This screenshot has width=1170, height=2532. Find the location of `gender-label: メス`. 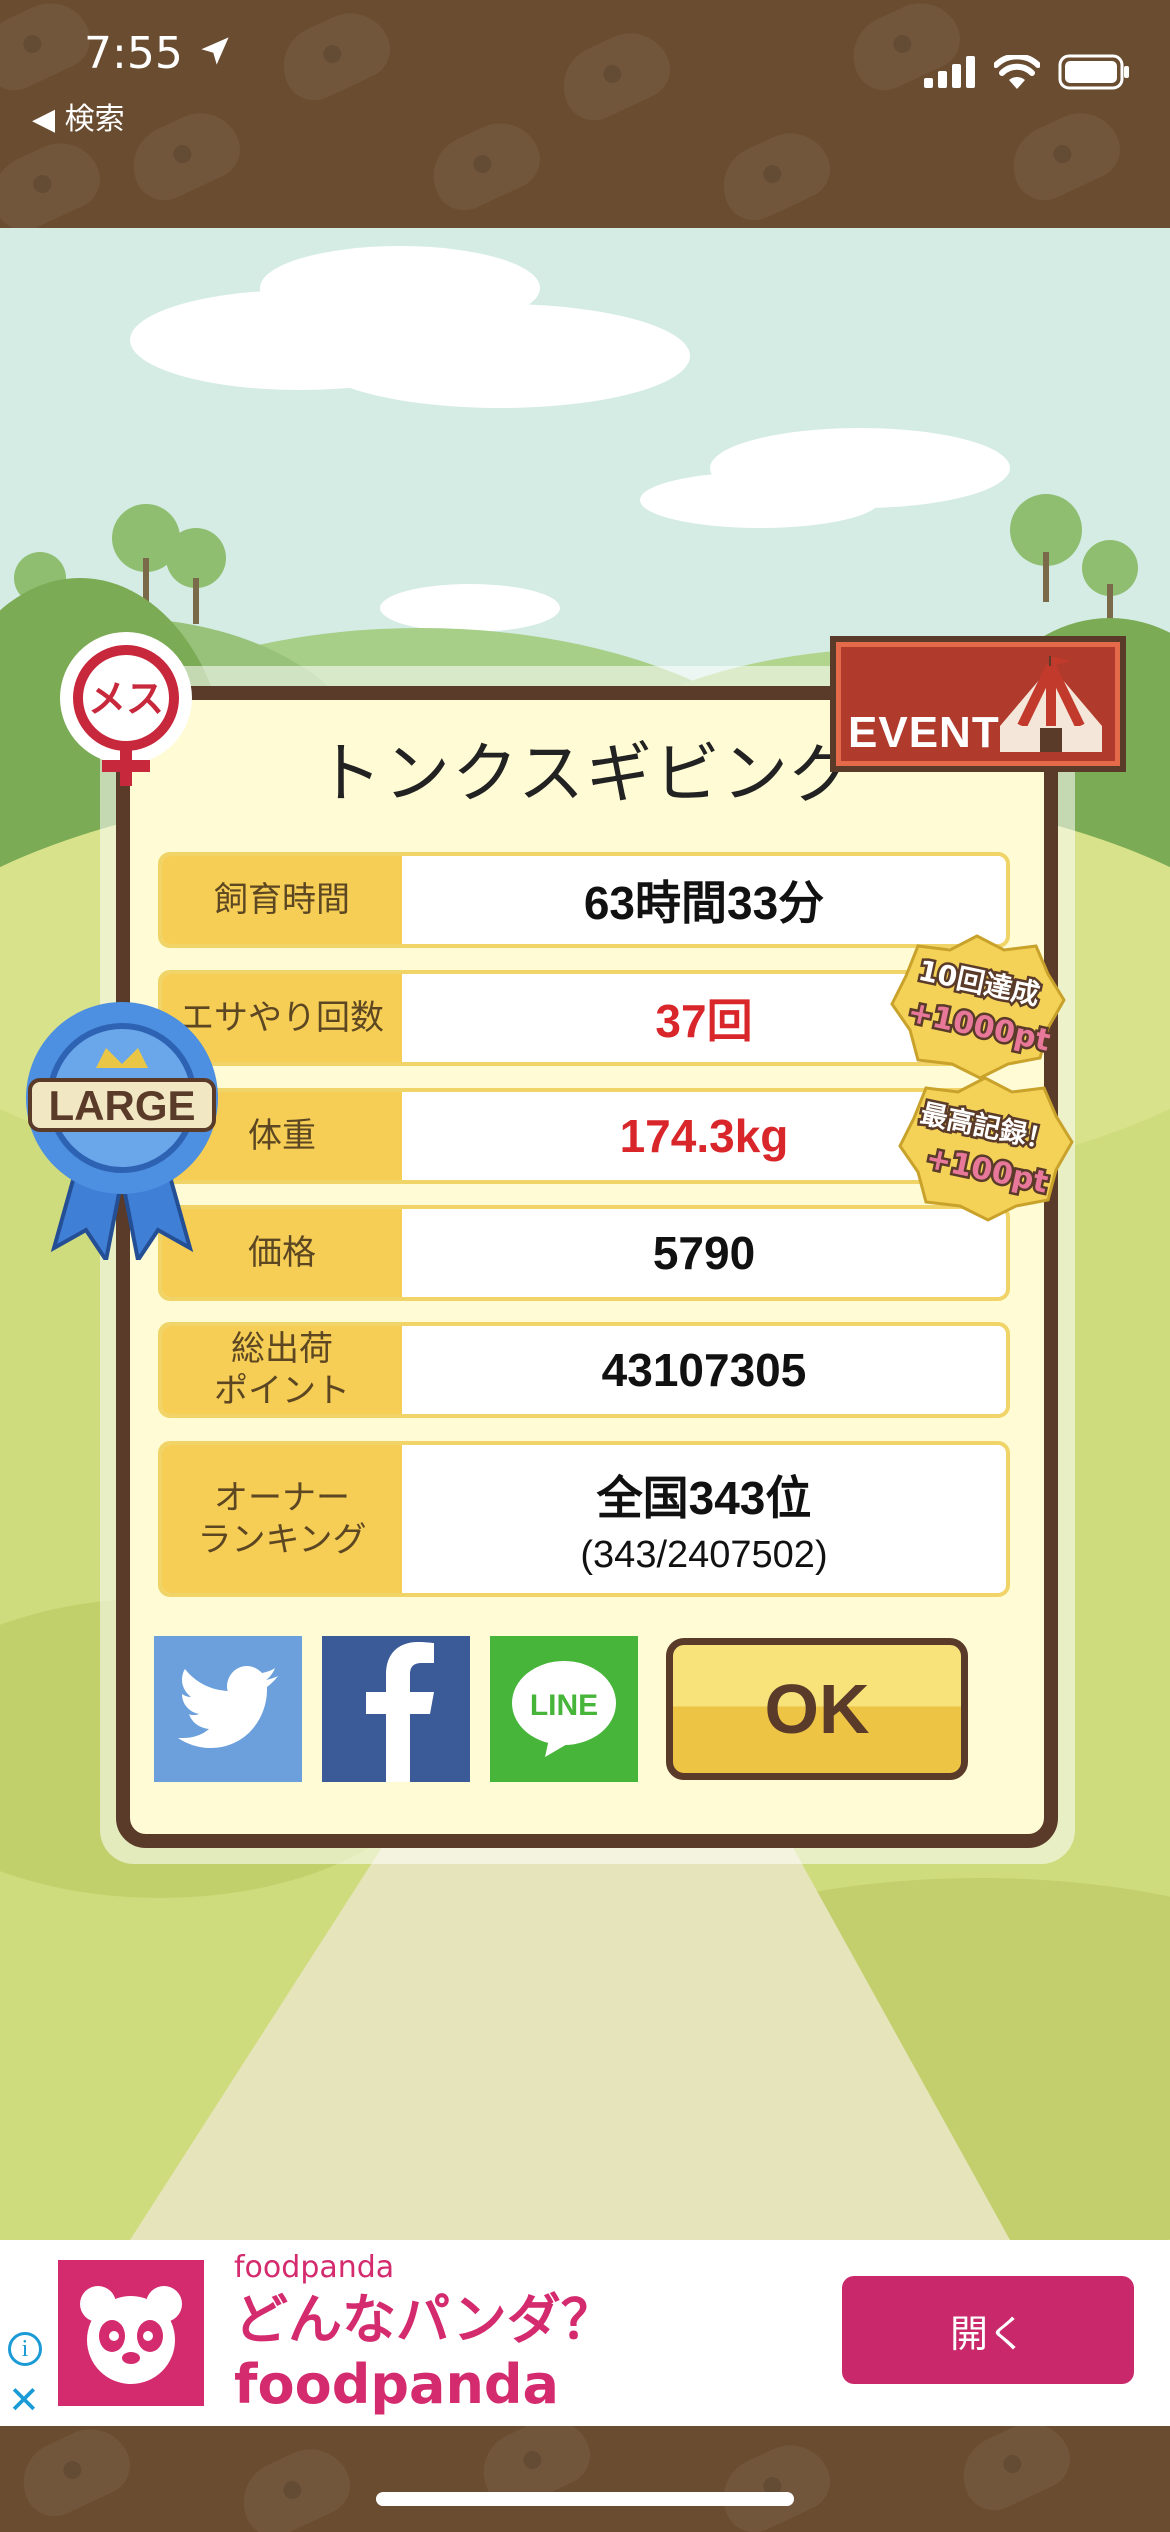

gender-label: メス is located at coordinates (126, 699).